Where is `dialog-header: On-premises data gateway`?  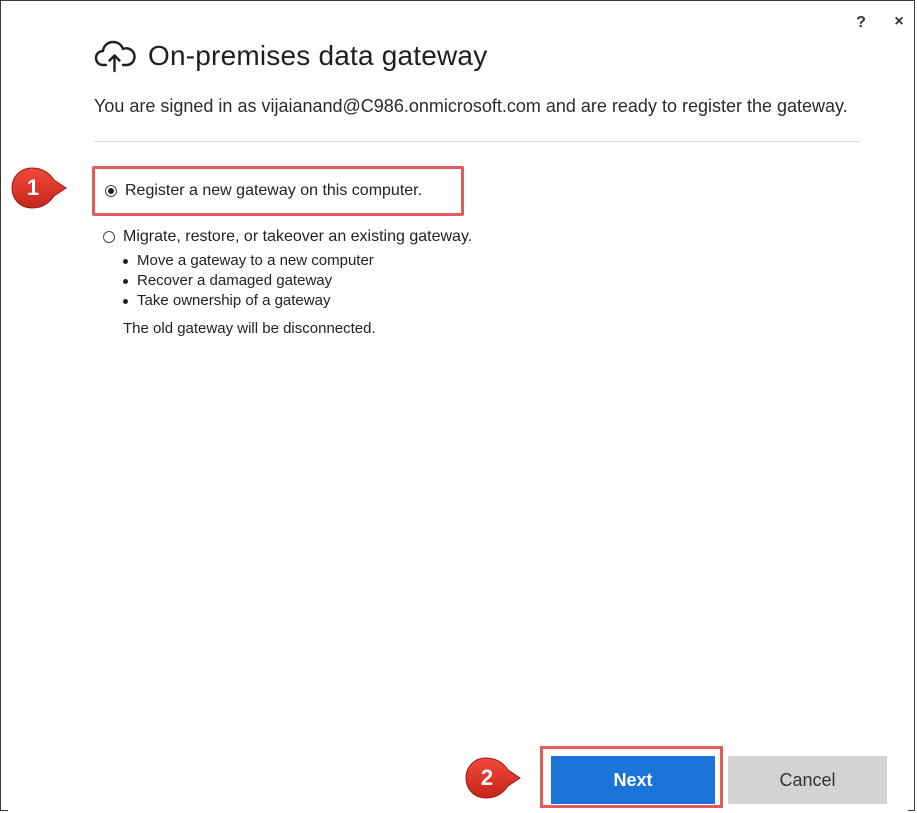
dialog-header: On-premises data gateway is located at coordinates (290, 56).